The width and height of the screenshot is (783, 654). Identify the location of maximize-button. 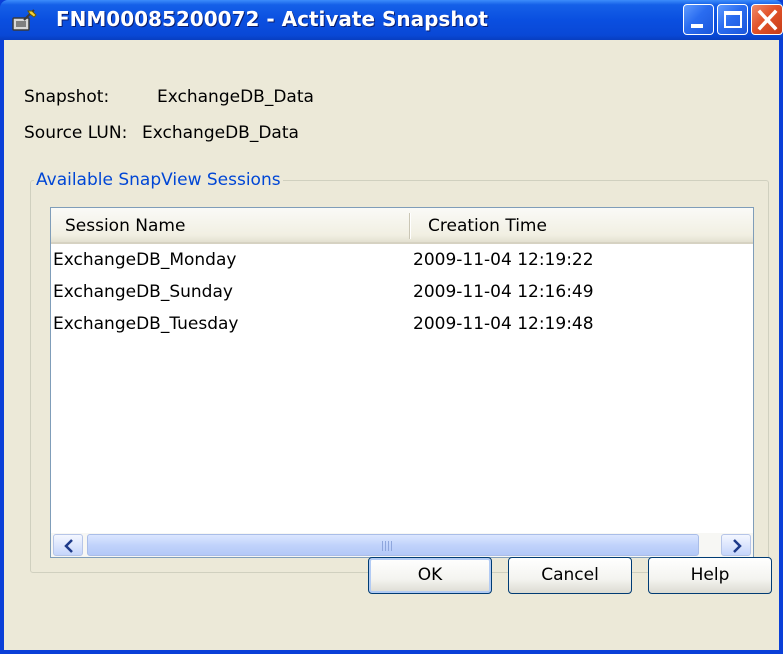
(732, 19).